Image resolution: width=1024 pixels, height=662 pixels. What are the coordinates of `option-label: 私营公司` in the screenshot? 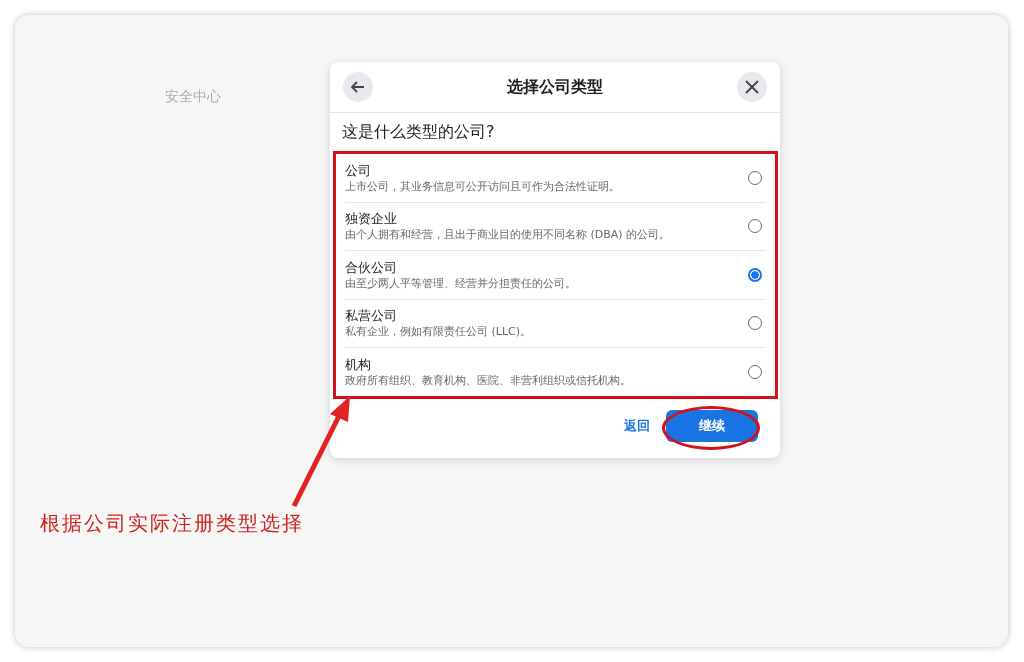 It's located at (371, 316).